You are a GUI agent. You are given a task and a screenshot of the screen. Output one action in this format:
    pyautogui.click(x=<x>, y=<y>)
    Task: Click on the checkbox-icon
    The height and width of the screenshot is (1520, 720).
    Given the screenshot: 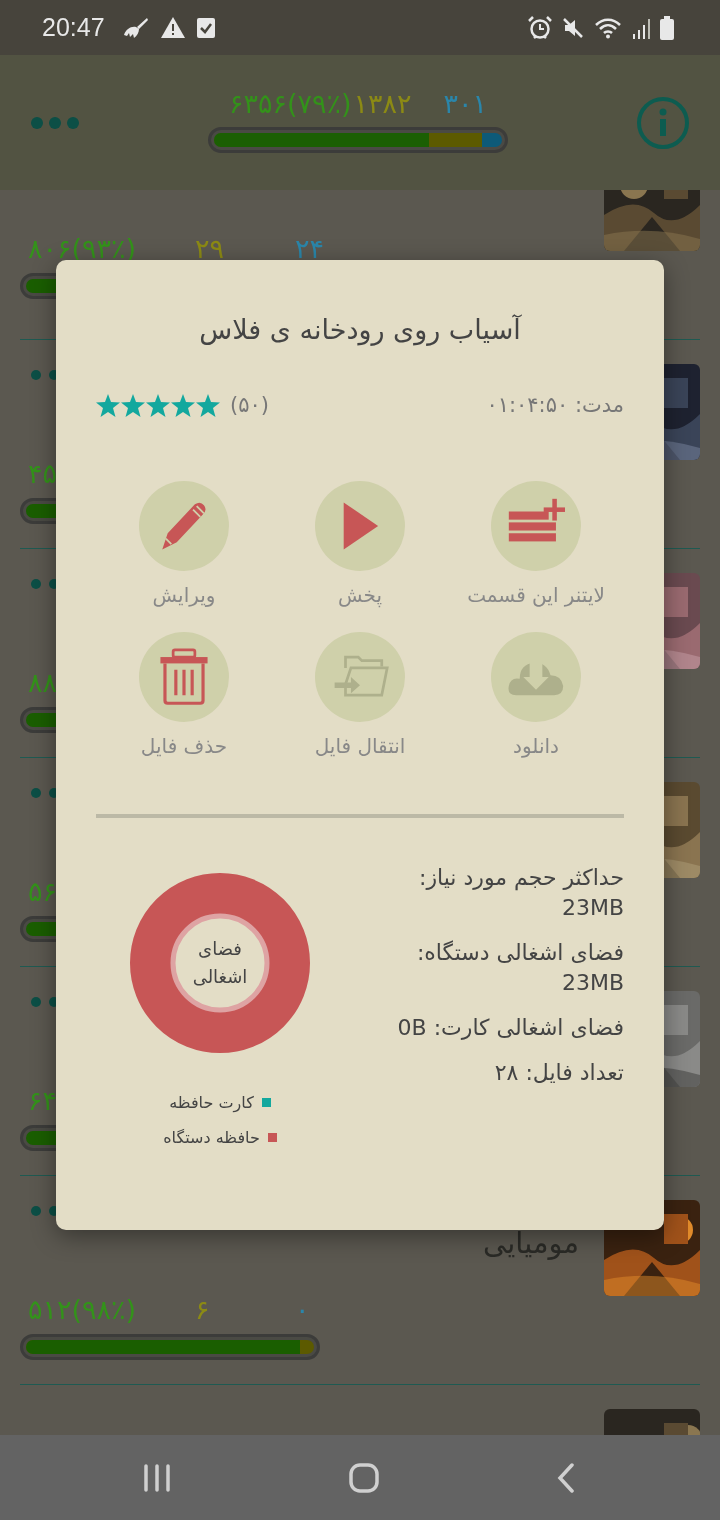 What is the action you would take?
    pyautogui.click(x=205, y=27)
    